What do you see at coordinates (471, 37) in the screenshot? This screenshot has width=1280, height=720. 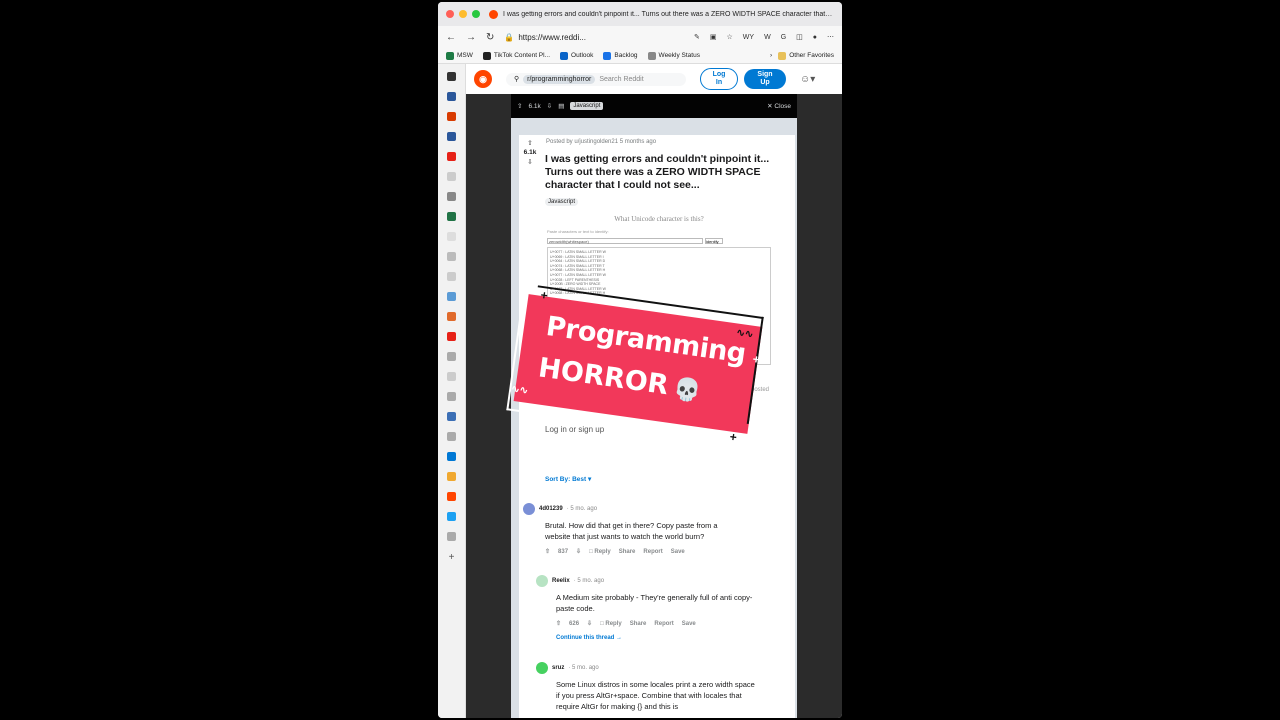 I see `forward-icon: →` at bounding box center [471, 37].